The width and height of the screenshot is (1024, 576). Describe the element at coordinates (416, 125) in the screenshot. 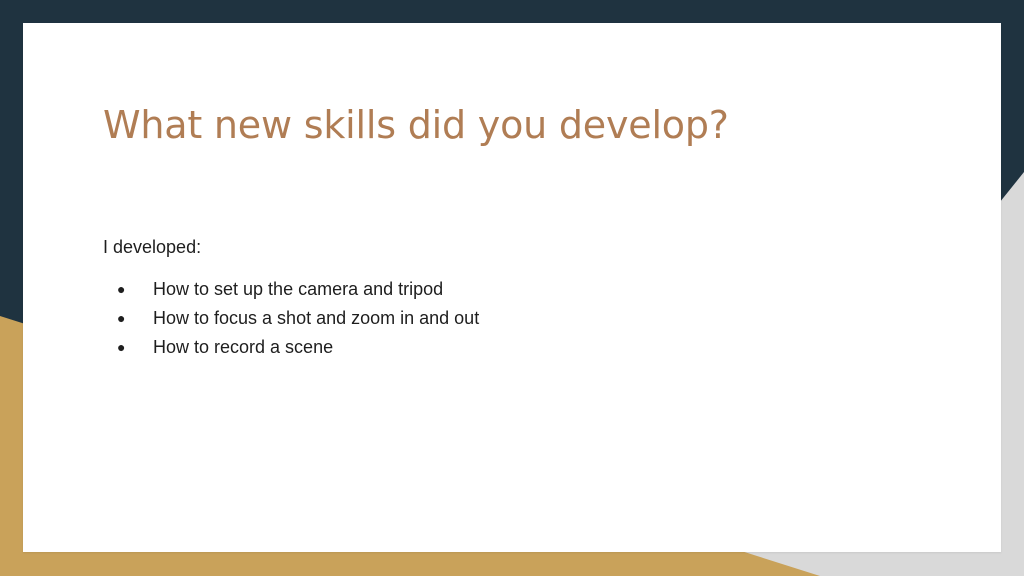

I see `slide-title: What new skills did you develop?` at that location.